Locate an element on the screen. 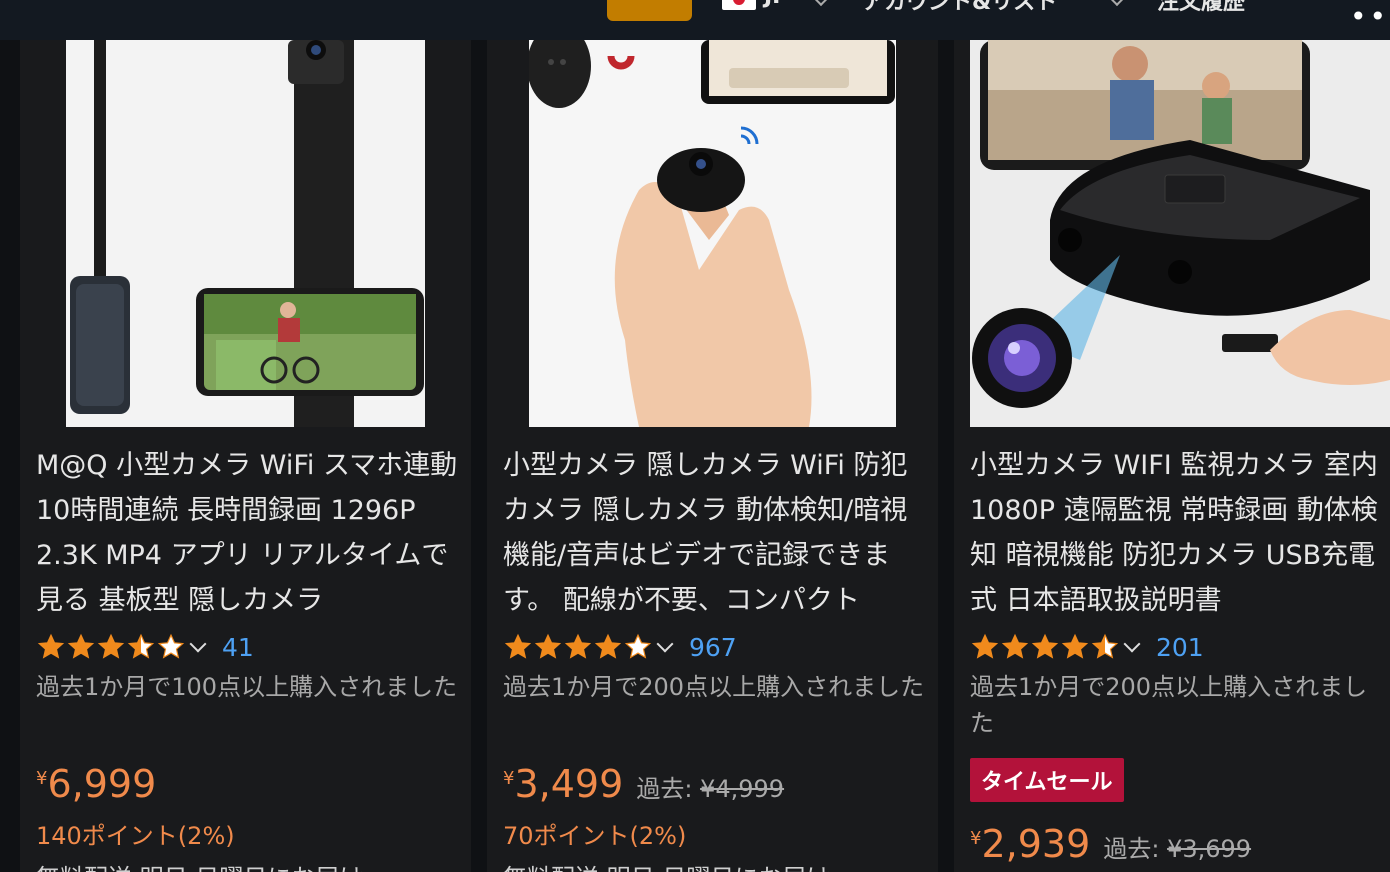 The height and width of the screenshot is (872, 1390). points: 140ポイント(2%) is located at coordinates (135, 836).